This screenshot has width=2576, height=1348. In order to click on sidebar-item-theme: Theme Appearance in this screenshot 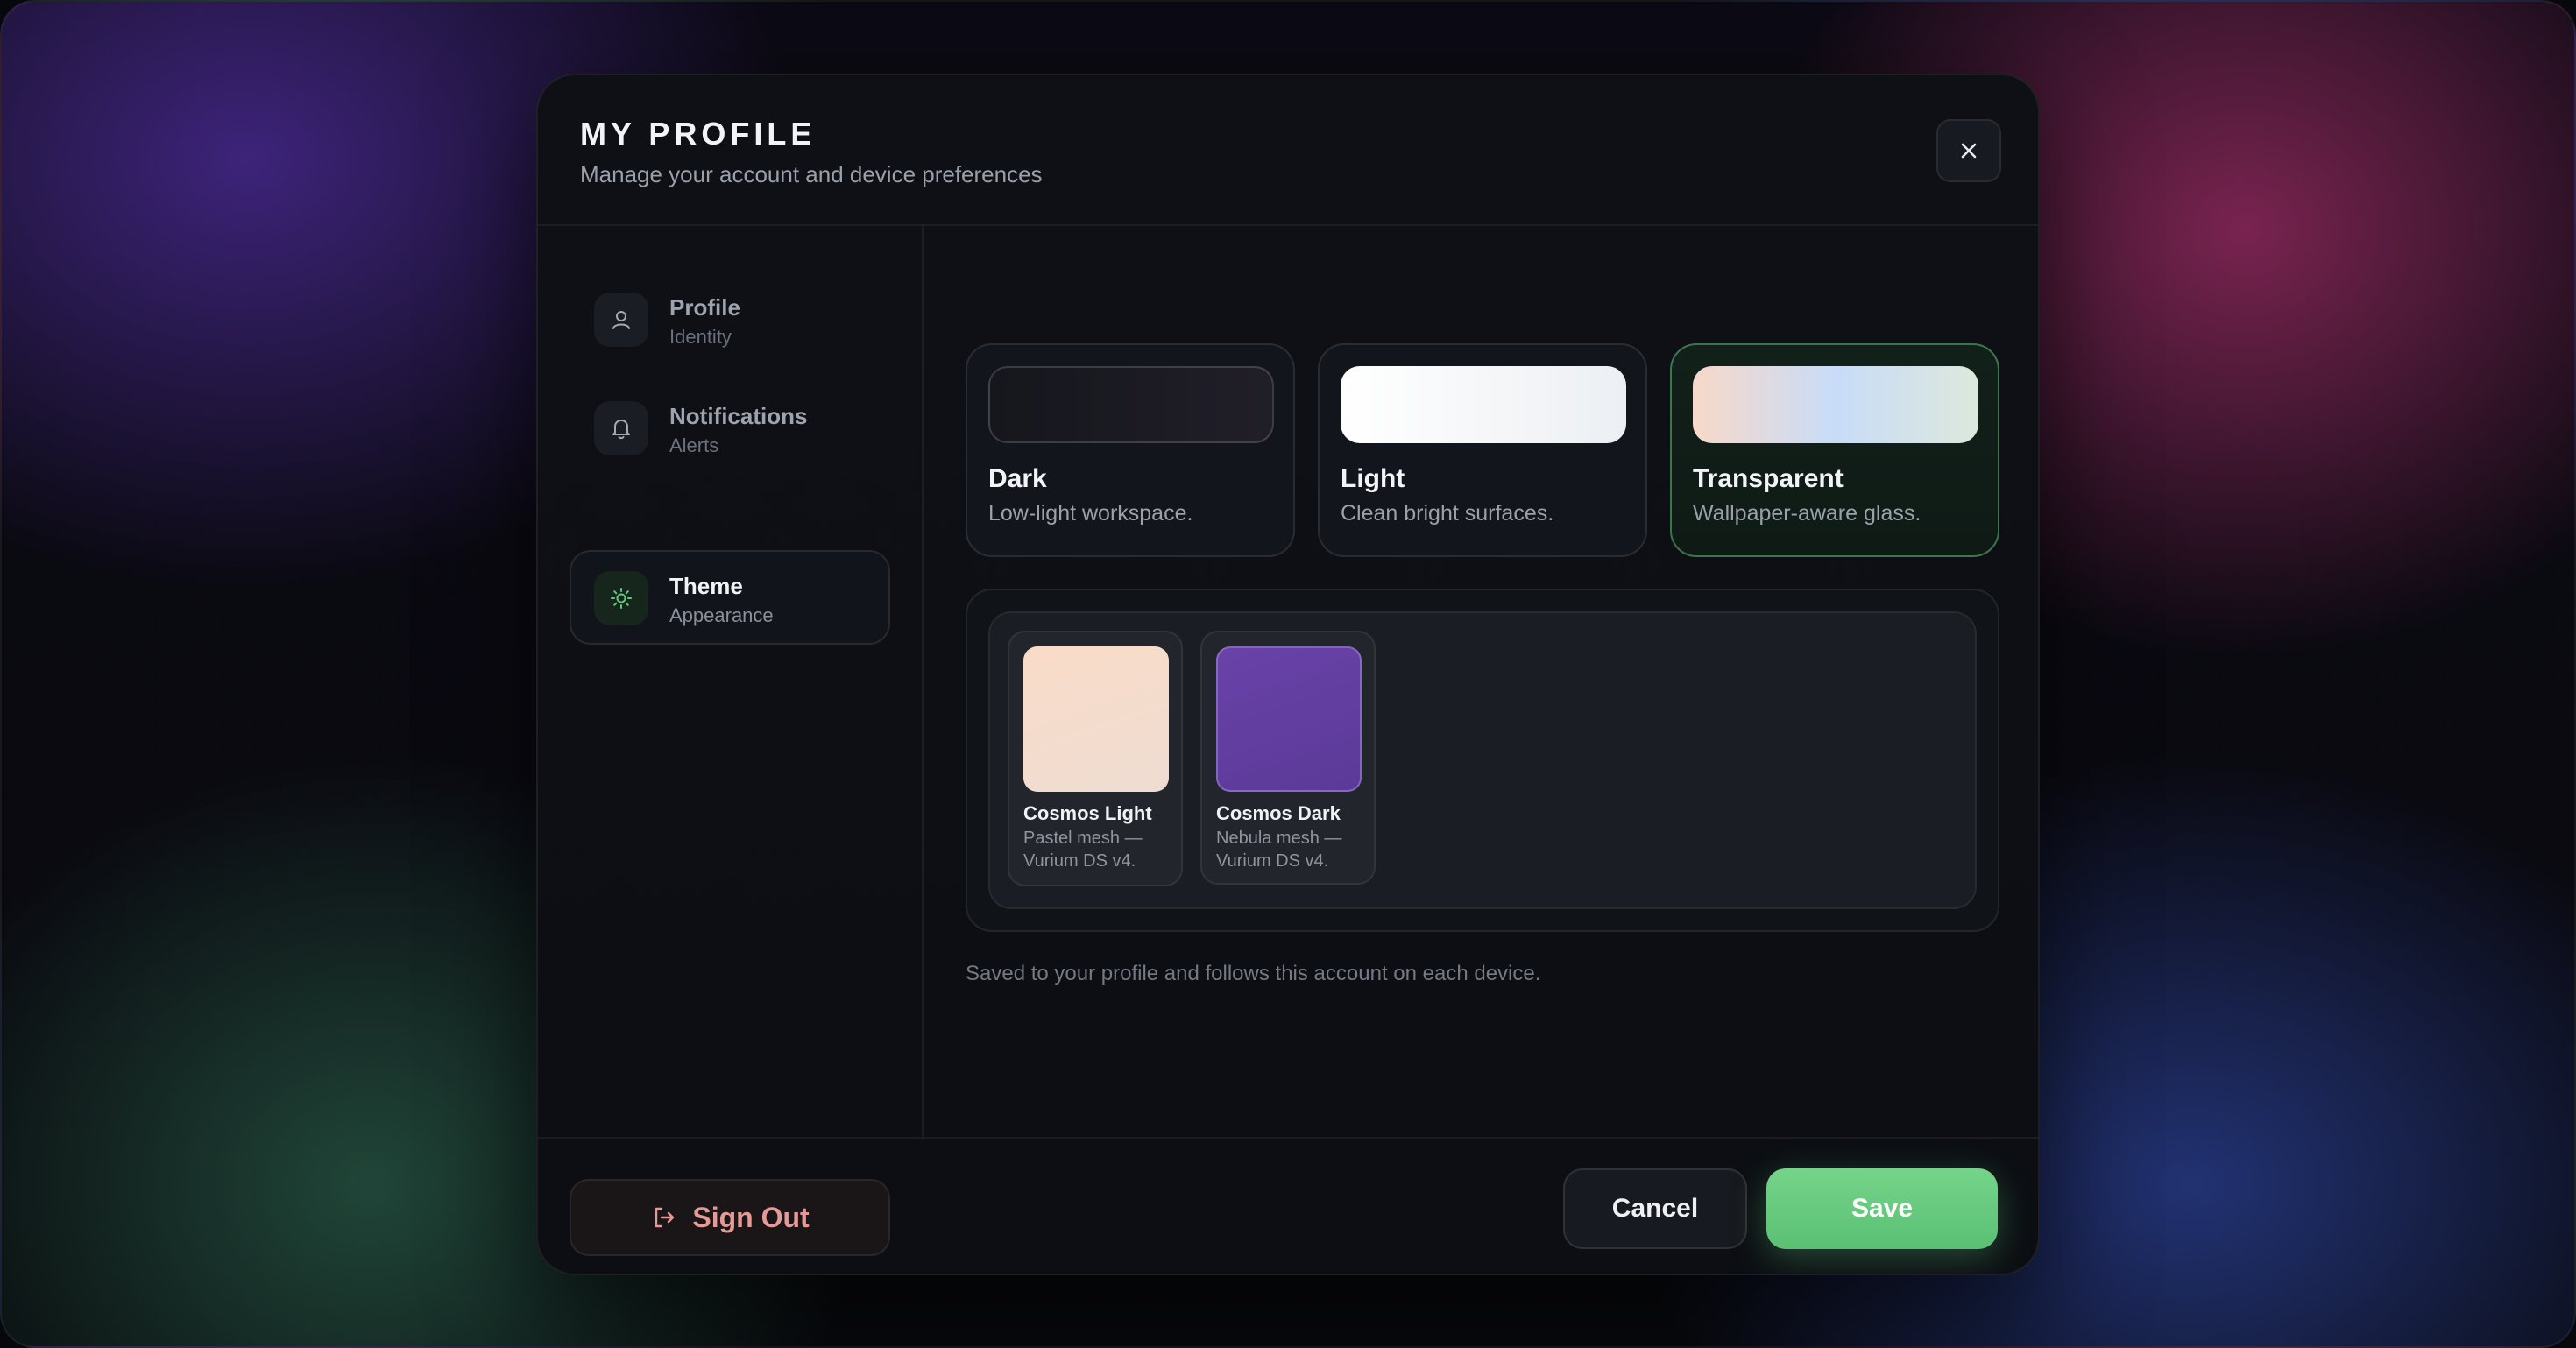, I will do `click(730, 597)`.